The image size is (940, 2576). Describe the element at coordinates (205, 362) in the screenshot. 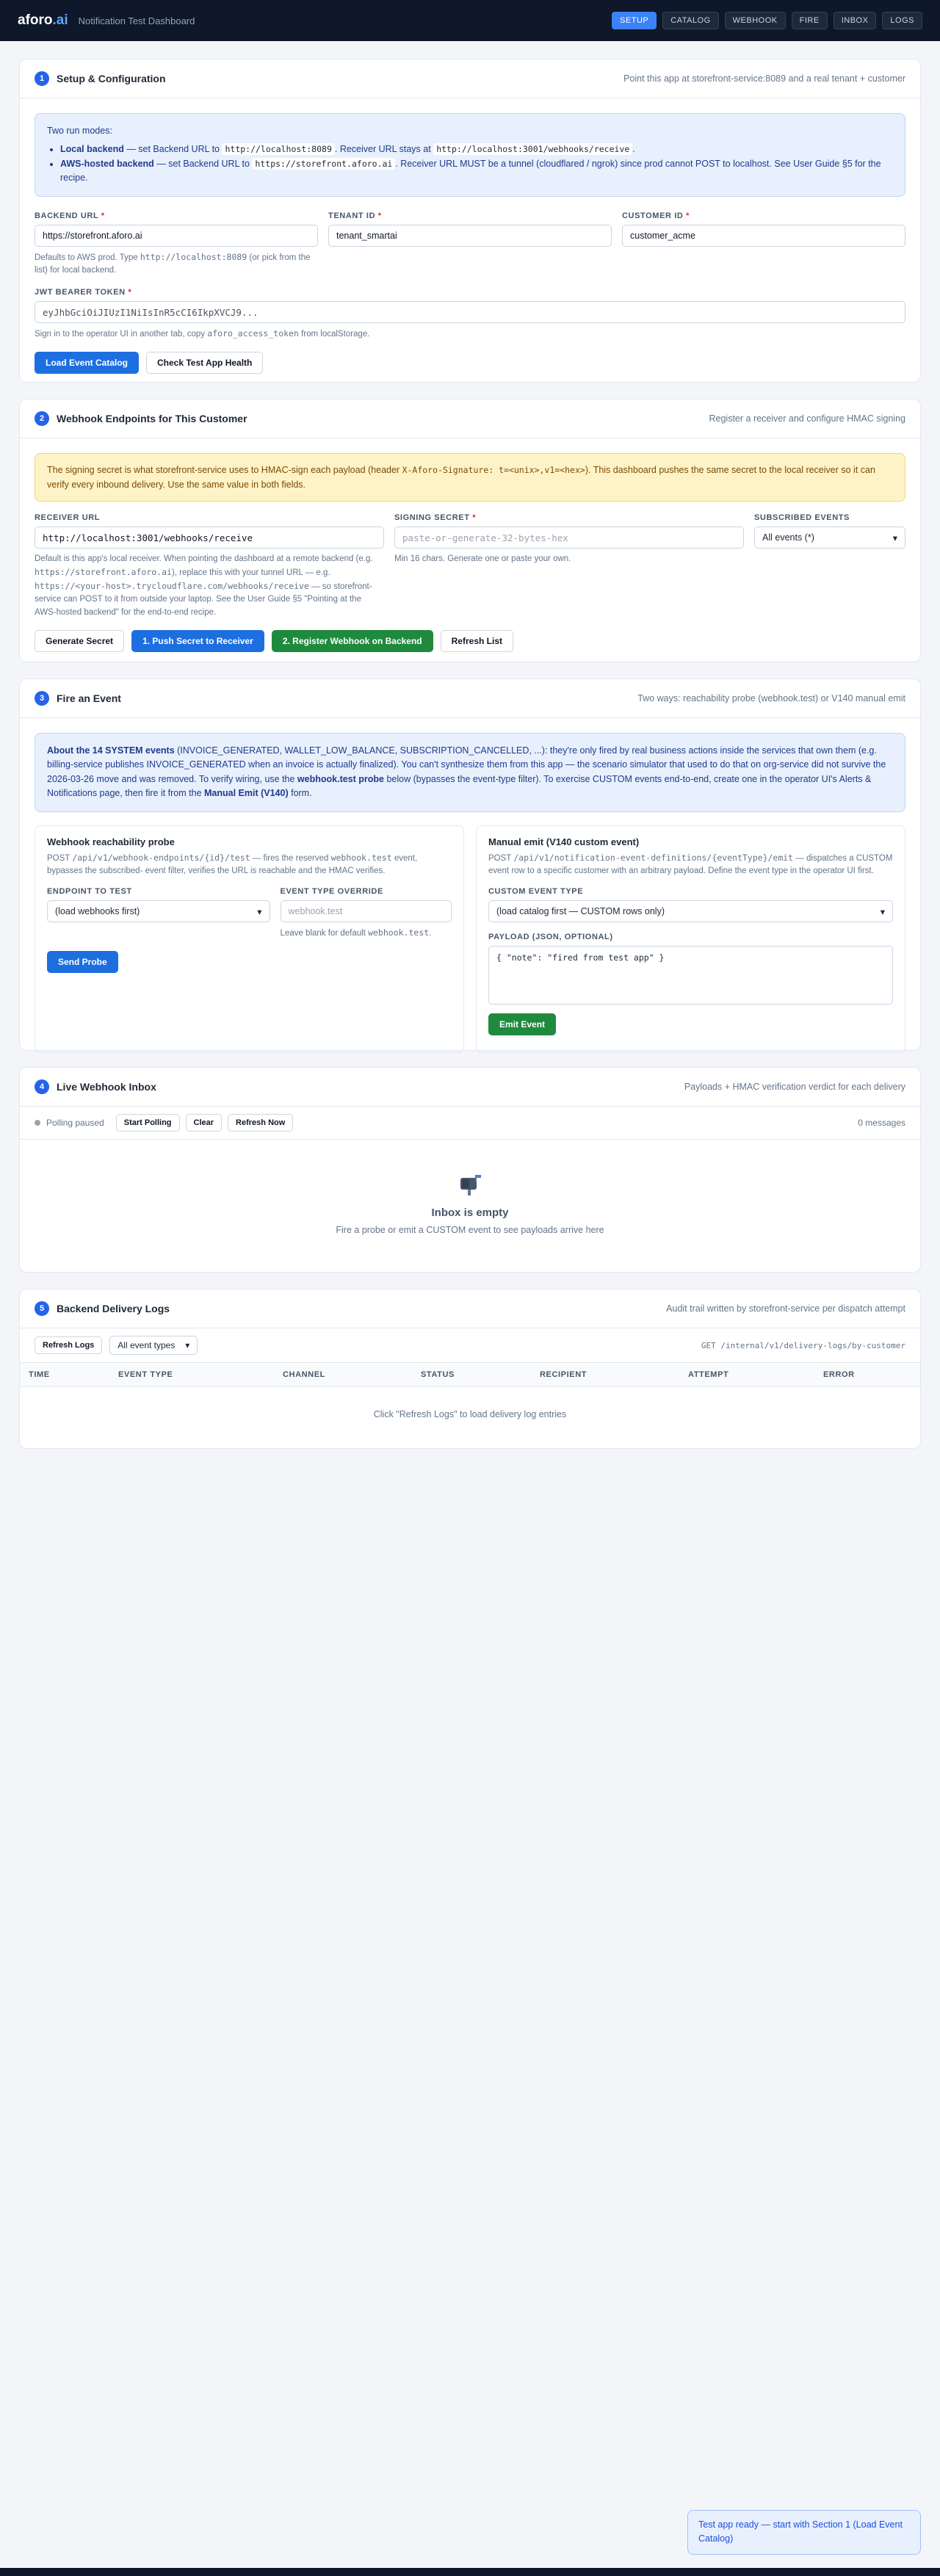

I see `check-health-button: Check Test App Health` at that location.